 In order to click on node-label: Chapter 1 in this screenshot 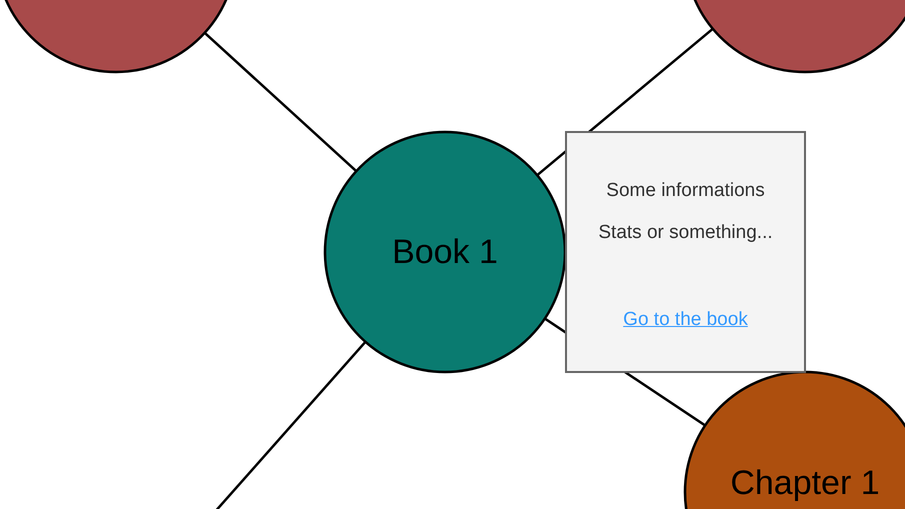, I will do `click(805, 483)`.